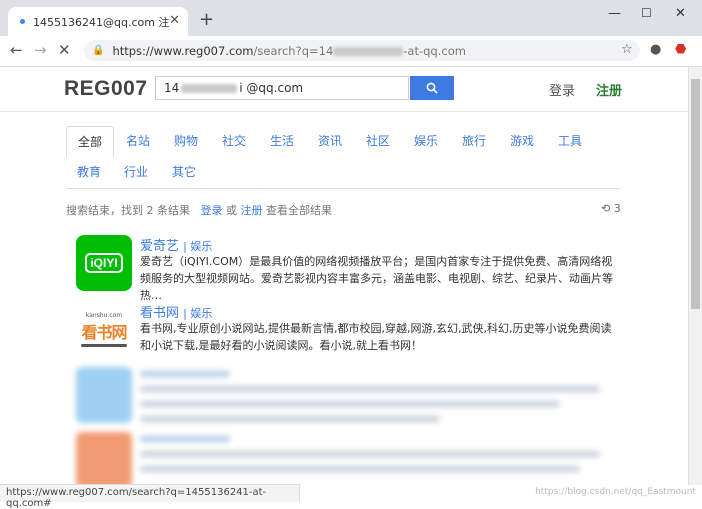 Image resolution: width=702 pixels, height=509 pixels. Describe the element at coordinates (234, 141) in the screenshot. I see `tab-social: 社交` at that location.